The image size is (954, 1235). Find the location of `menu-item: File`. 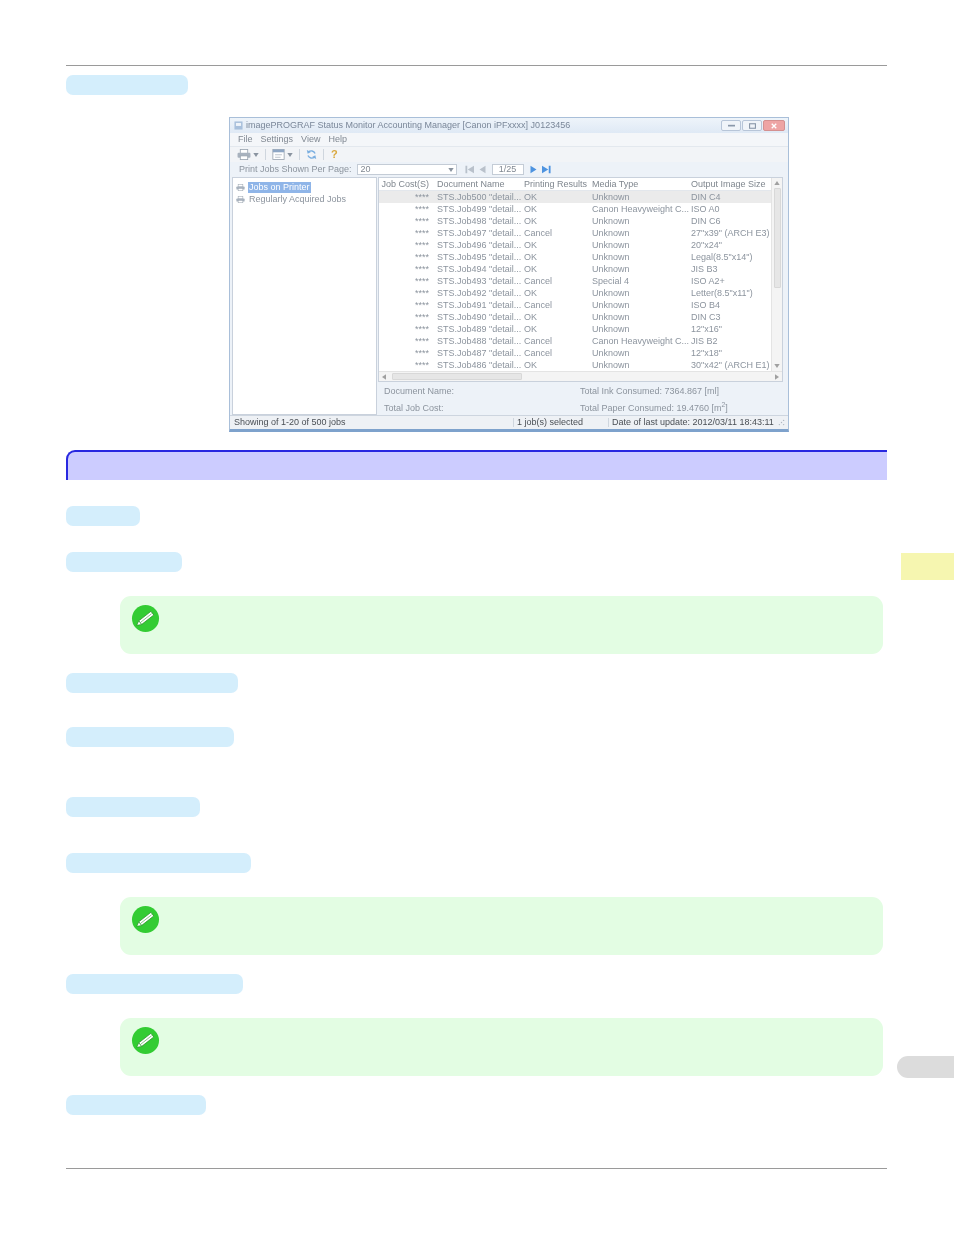

menu-item: File is located at coordinates (245, 139).